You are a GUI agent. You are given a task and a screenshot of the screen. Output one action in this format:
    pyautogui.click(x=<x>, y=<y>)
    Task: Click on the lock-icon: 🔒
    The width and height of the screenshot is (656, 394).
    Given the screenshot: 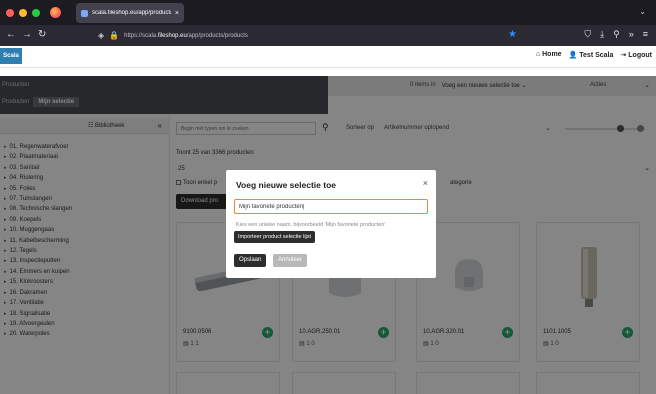 What is the action you would take?
    pyautogui.click(x=114, y=35)
    